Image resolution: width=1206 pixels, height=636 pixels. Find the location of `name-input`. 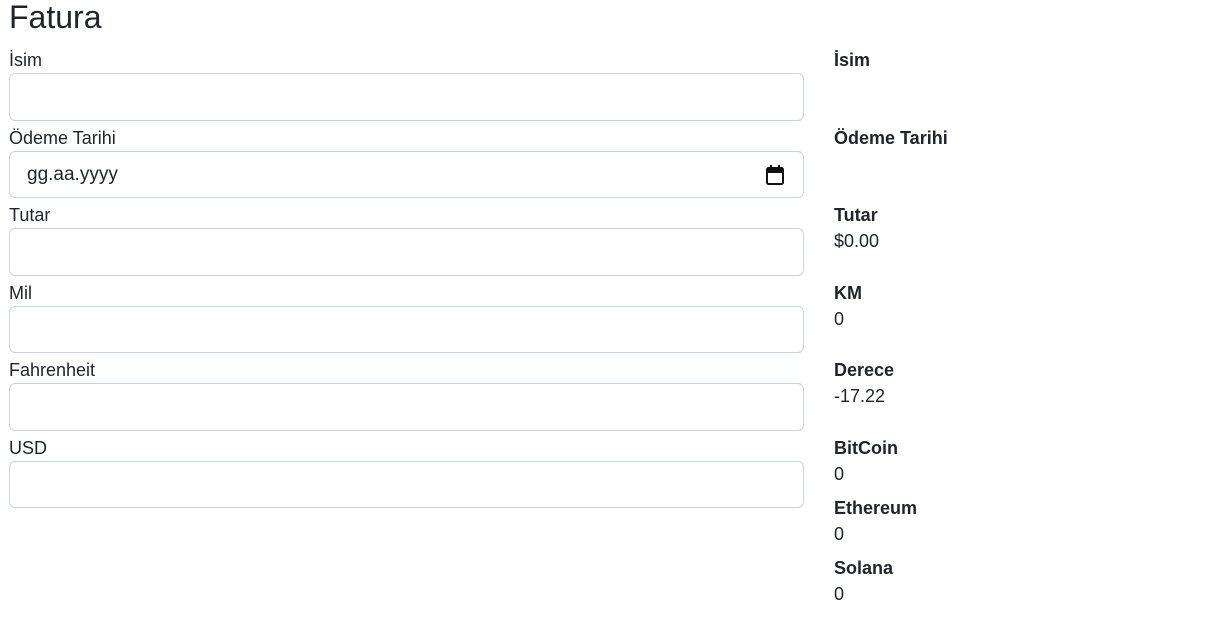

name-input is located at coordinates (406, 97).